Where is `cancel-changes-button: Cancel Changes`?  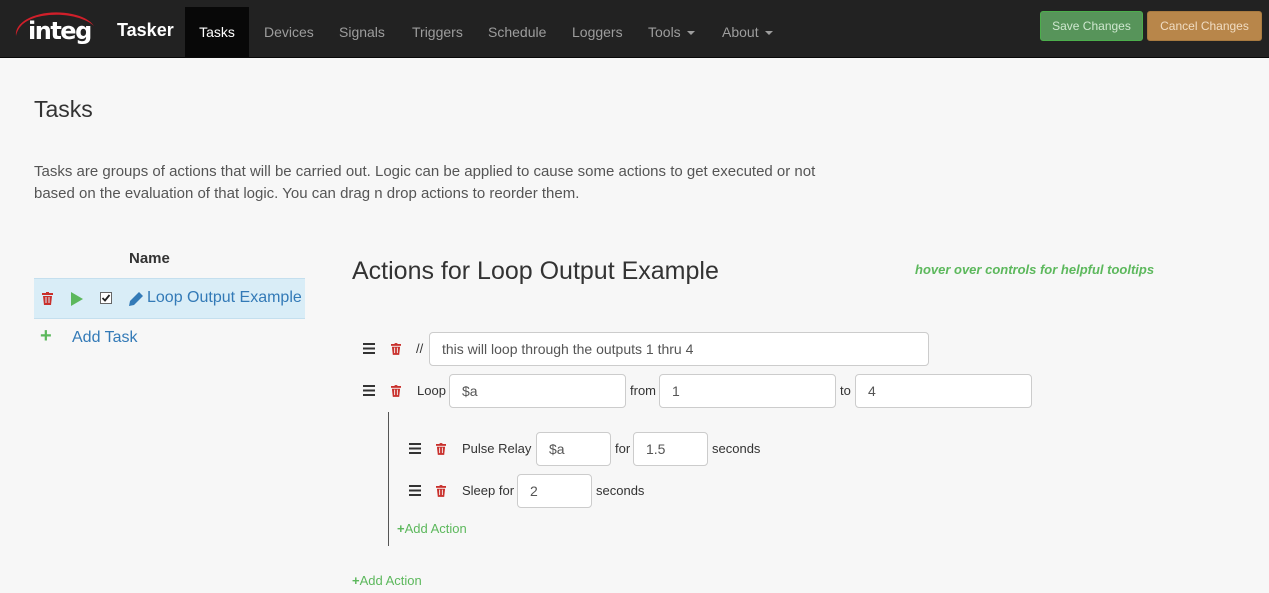 cancel-changes-button: Cancel Changes is located at coordinates (1204, 26).